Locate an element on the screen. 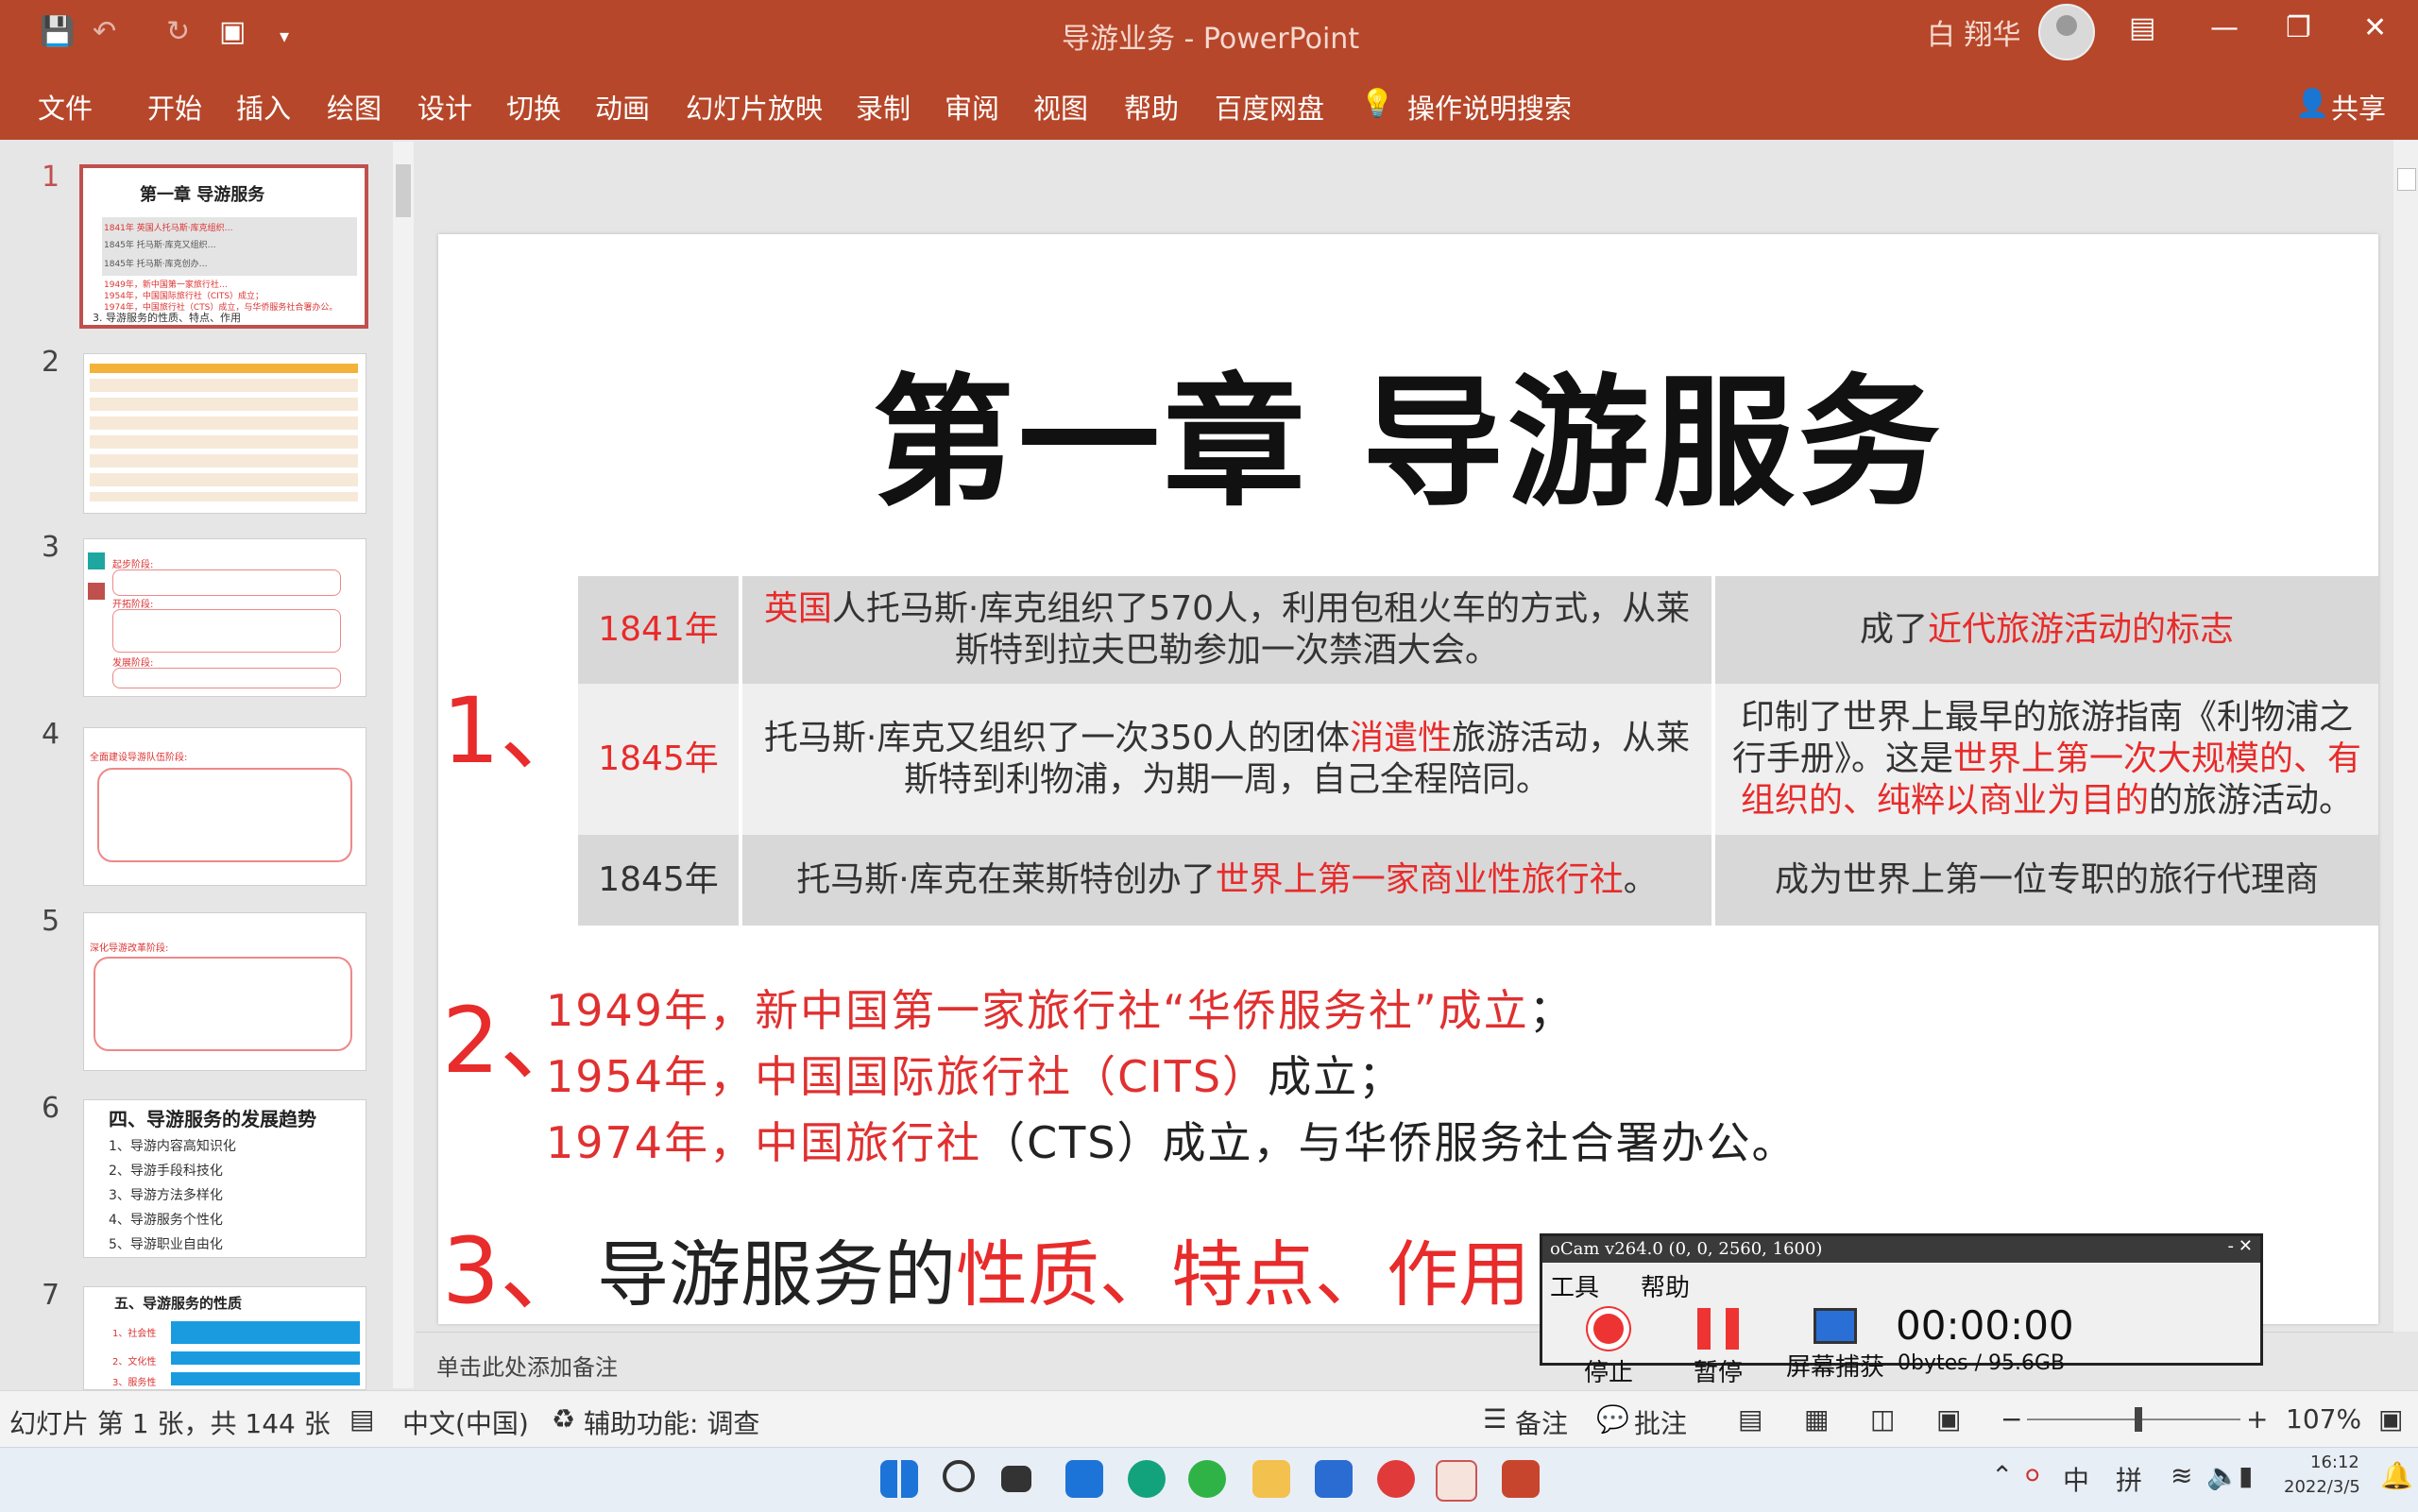 Image resolution: width=2418 pixels, height=1512 pixels. notes-placeholder: 单击此处添加备注 is located at coordinates (527, 1366).